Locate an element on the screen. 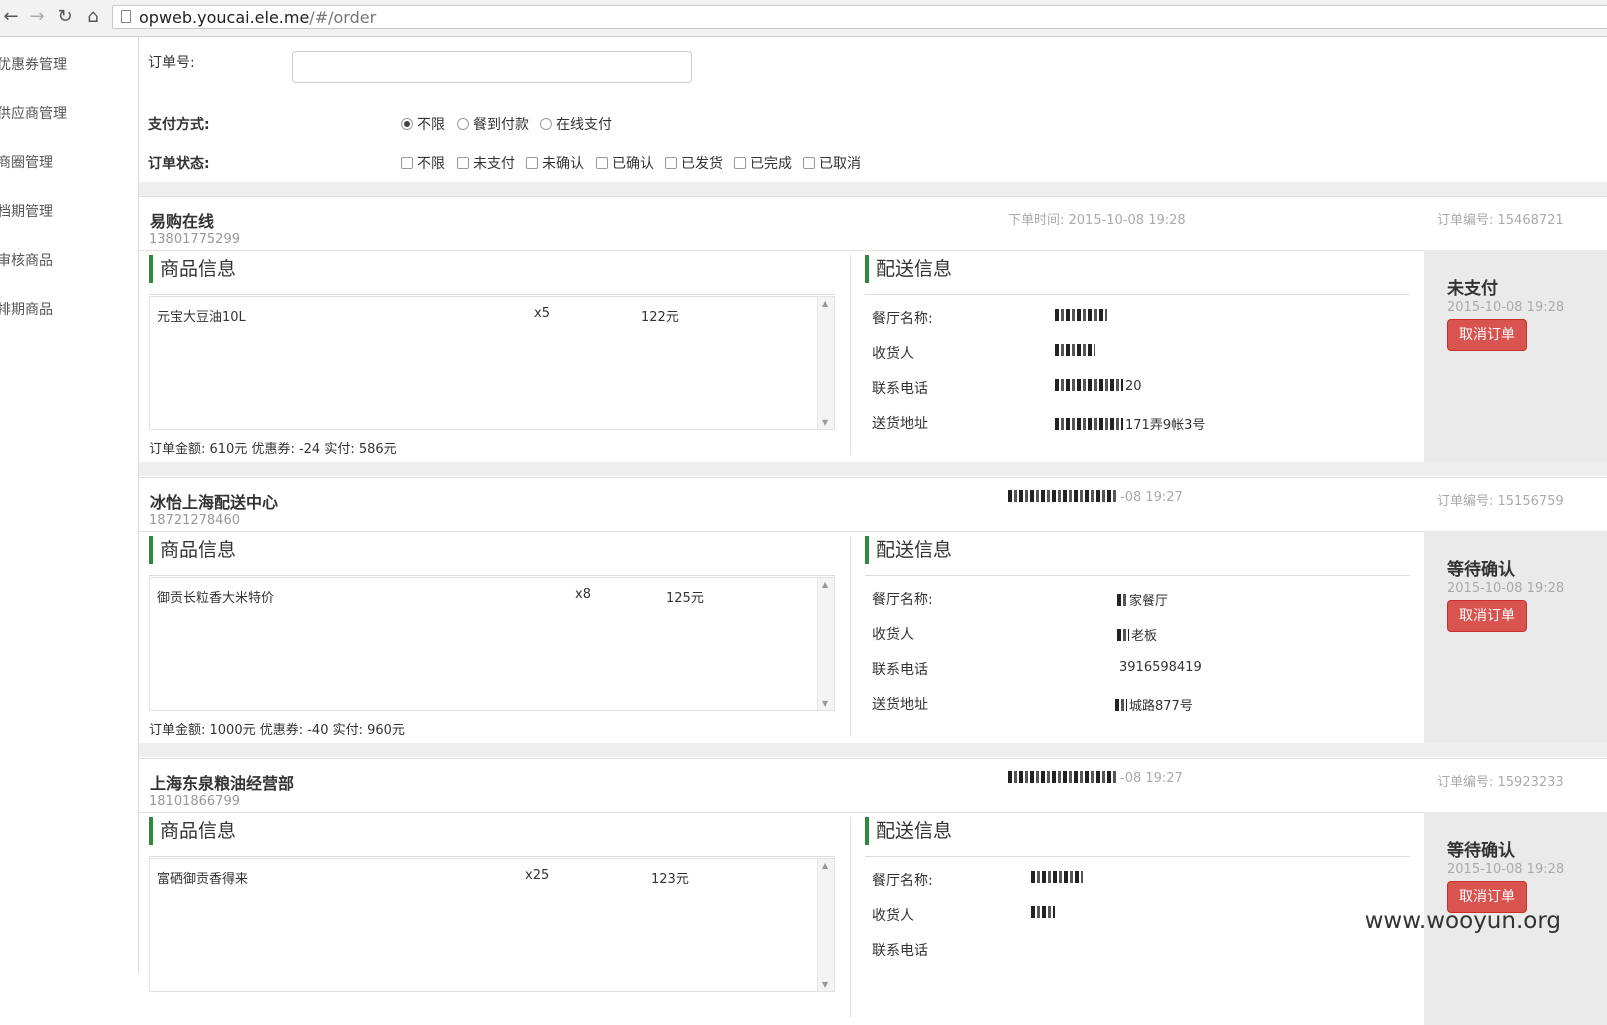 The width and height of the screenshot is (1607, 1025). sidebar-item-supplier: 供应商管理 is located at coordinates (33, 113).